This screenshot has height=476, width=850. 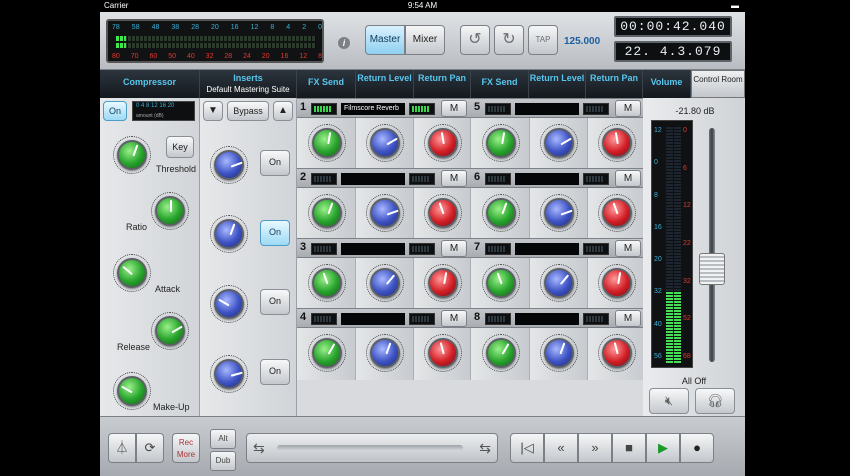 I want to click on fx-slot-3-return-pan-knob, so click(x=442, y=283).